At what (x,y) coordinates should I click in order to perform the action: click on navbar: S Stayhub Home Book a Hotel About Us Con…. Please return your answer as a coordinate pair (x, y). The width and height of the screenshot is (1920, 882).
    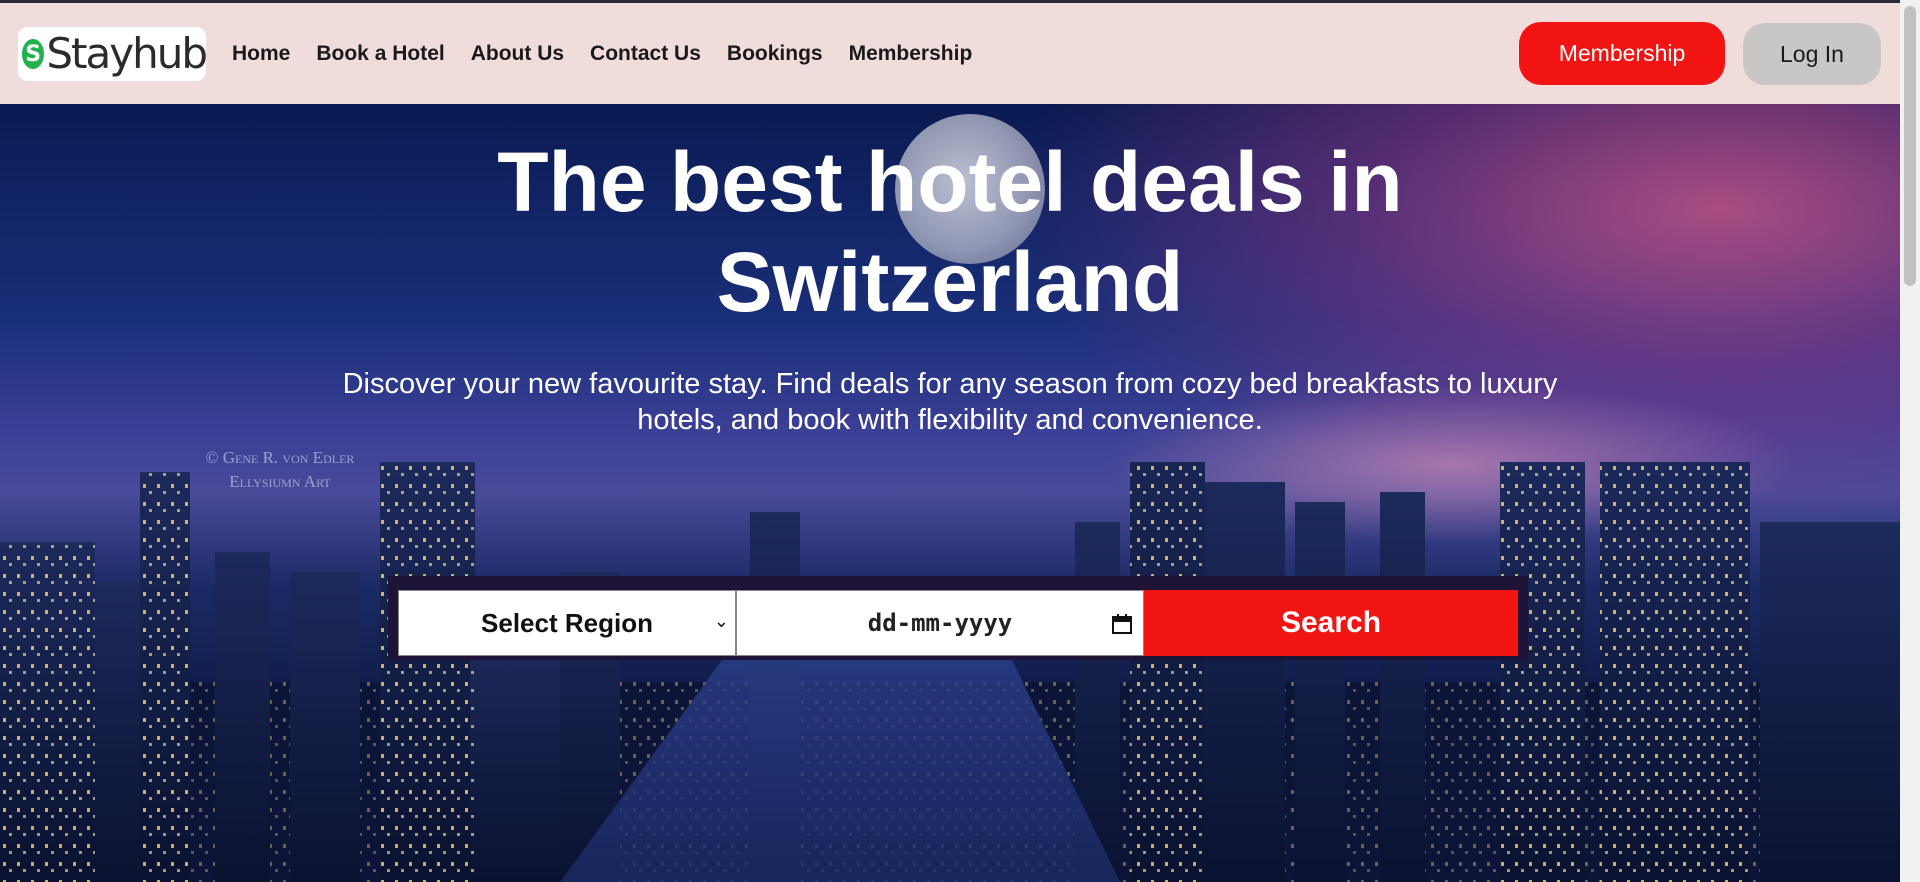
    Looking at the image, I should click on (950, 53).